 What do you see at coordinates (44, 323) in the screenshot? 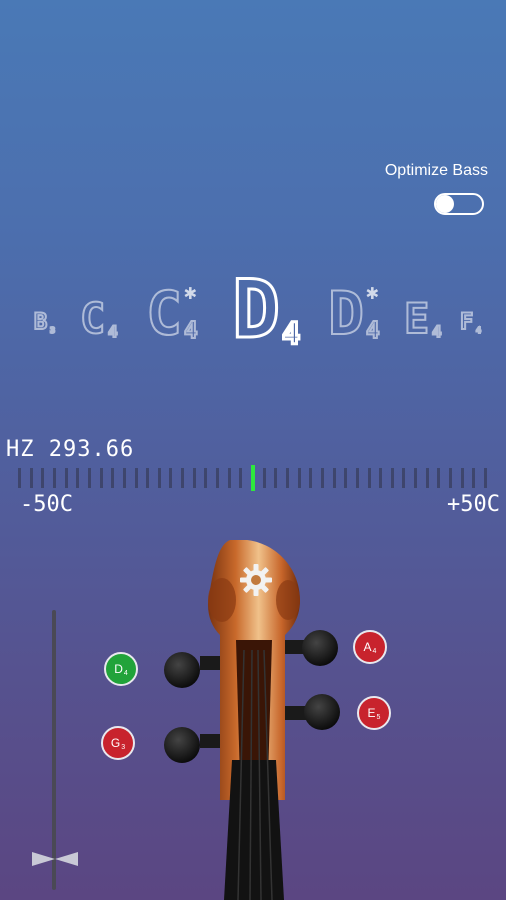
I see `note-b3: B3` at bounding box center [44, 323].